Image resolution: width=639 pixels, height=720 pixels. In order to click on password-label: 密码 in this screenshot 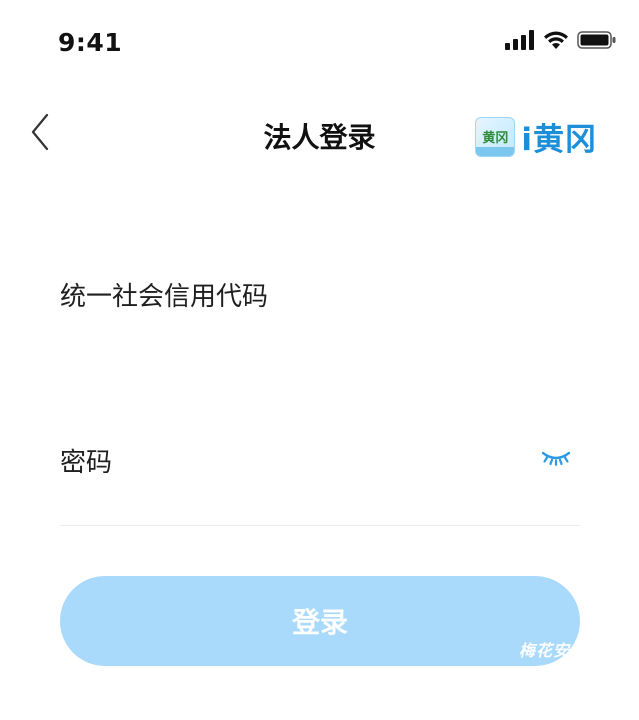, I will do `click(86, 463)`.